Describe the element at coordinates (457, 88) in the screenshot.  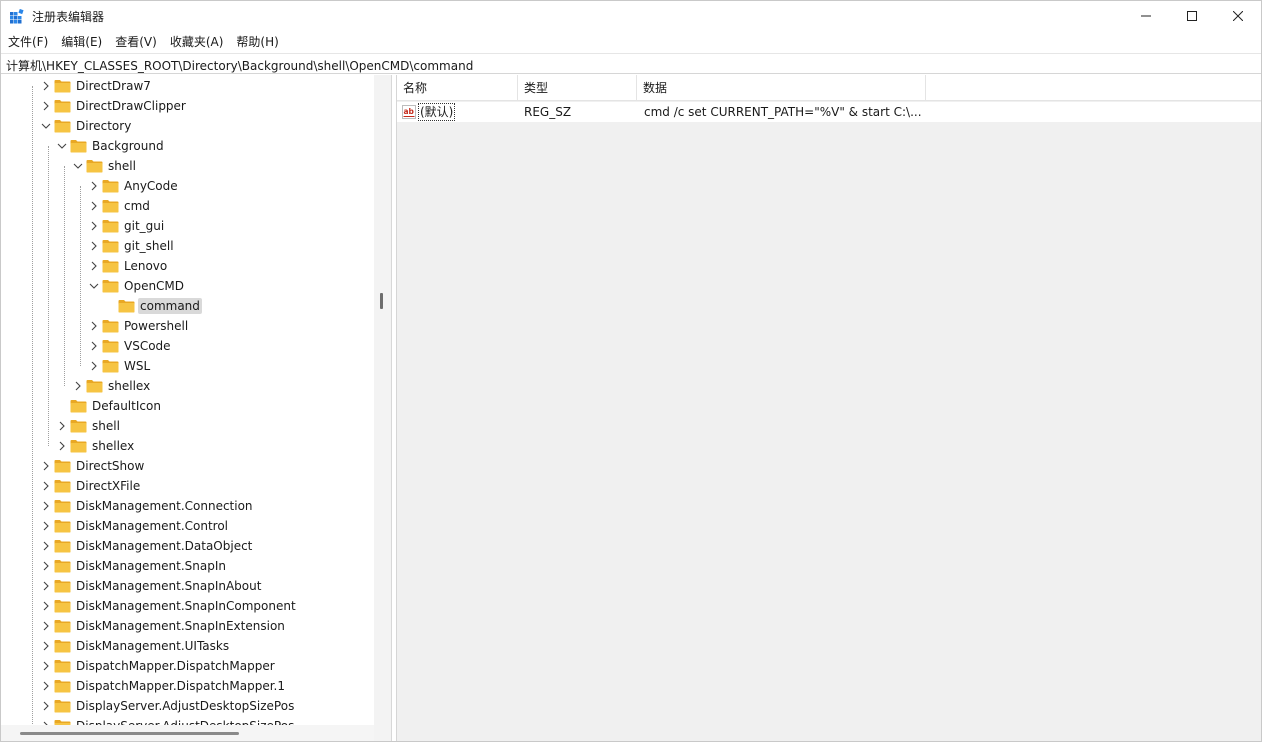
I see `column-header-name: 名称` at that location.